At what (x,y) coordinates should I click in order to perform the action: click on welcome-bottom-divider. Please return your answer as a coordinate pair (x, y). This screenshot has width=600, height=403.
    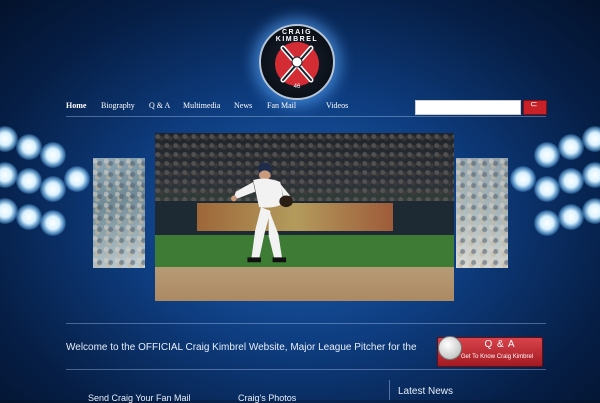
    Looking at the image, I should click on (306, 369).